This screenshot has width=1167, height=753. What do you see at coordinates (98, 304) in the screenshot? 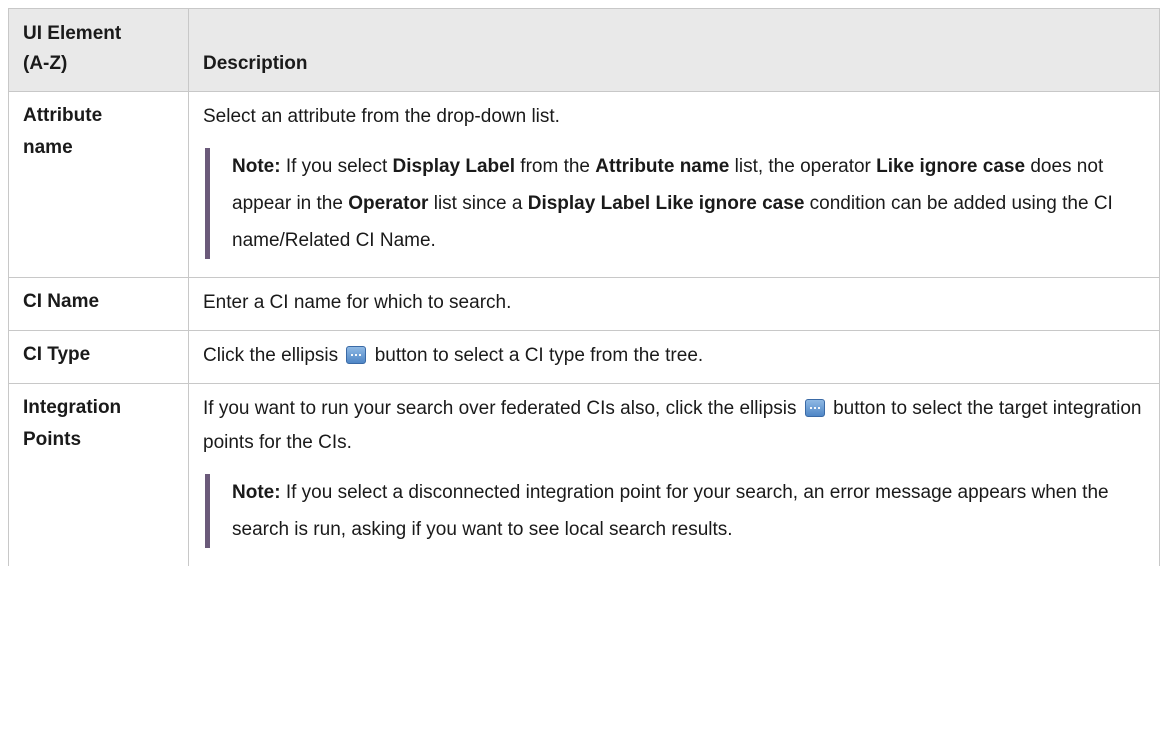
I see `row-name-ci-name: CI Name` at bounding box center [98, 304].